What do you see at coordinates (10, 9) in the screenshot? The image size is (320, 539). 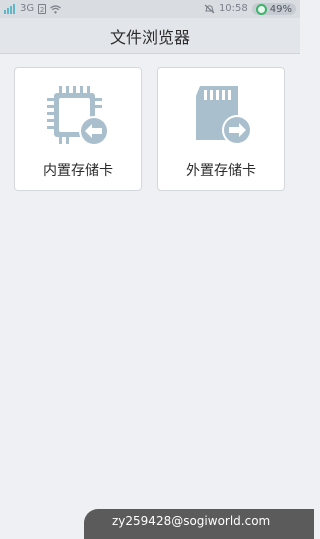 I see `signal-icon` at bounding box center [10, 9].